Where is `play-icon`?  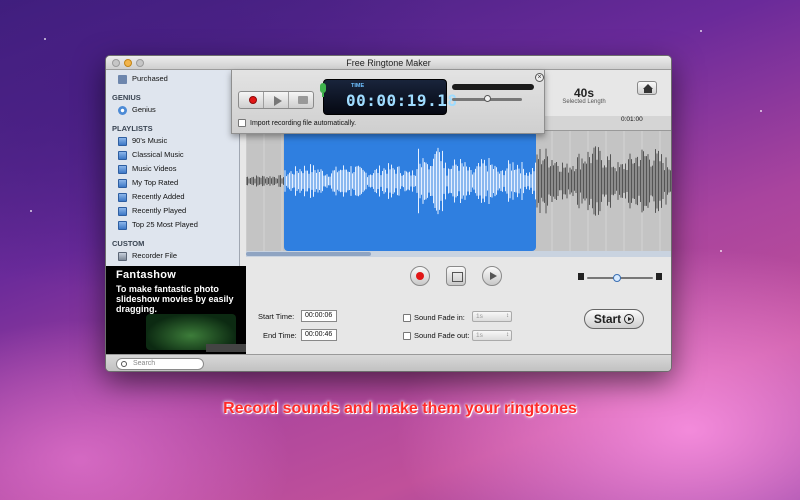
play-icon is located at coordinates (278, 101).